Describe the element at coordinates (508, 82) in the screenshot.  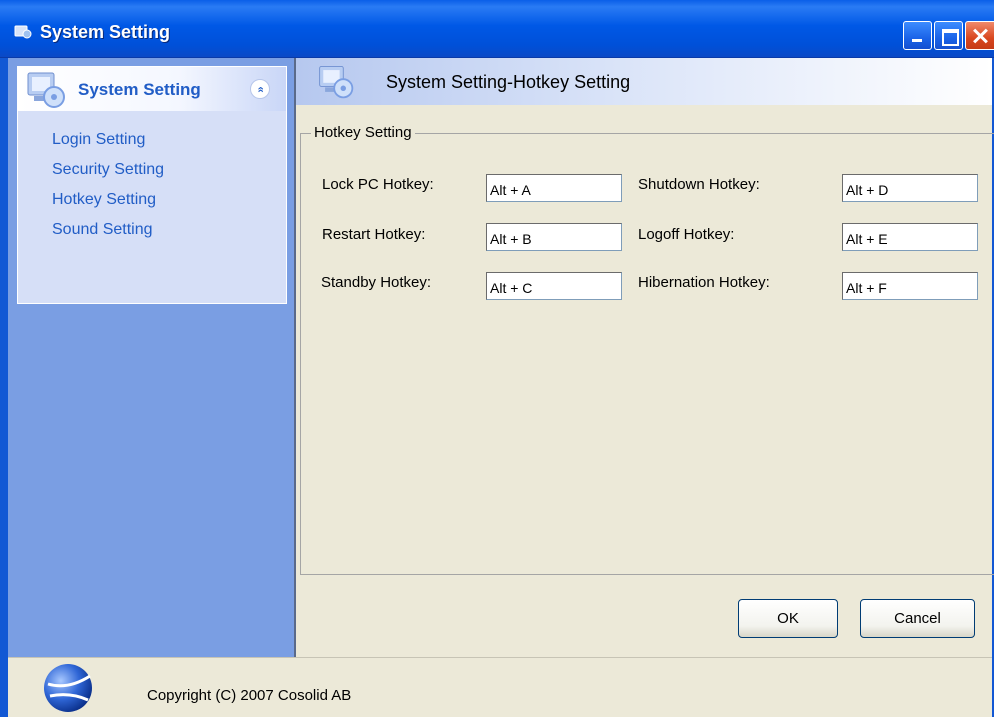
I see `content-title: System Setting-Hotkey Setting` at that location.